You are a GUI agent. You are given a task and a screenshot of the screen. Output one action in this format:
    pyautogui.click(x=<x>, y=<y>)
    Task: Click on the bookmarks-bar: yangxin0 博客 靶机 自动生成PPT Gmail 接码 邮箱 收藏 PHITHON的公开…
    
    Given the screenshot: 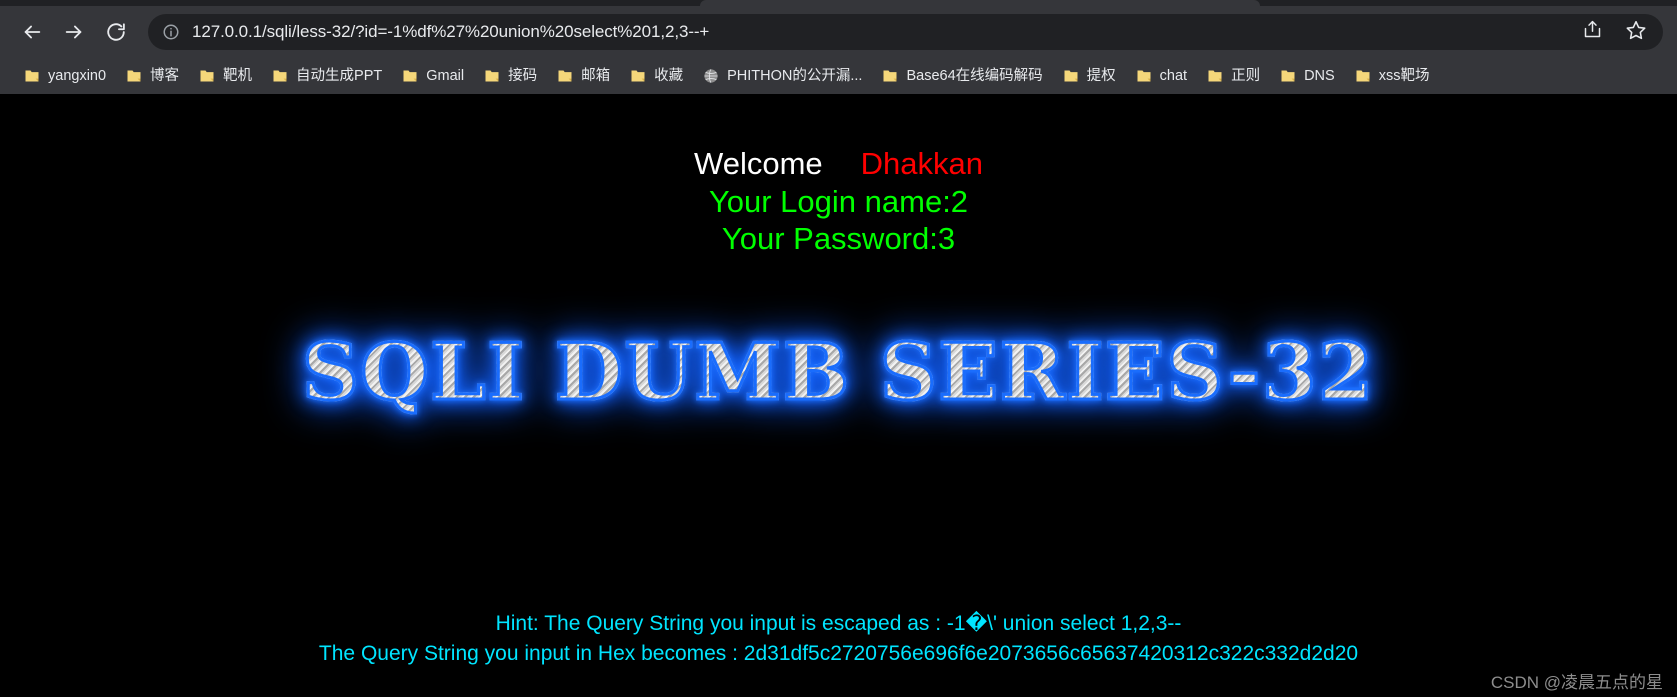 What is the action you would take?
    pyautogui.click(x=838, y=76)
    